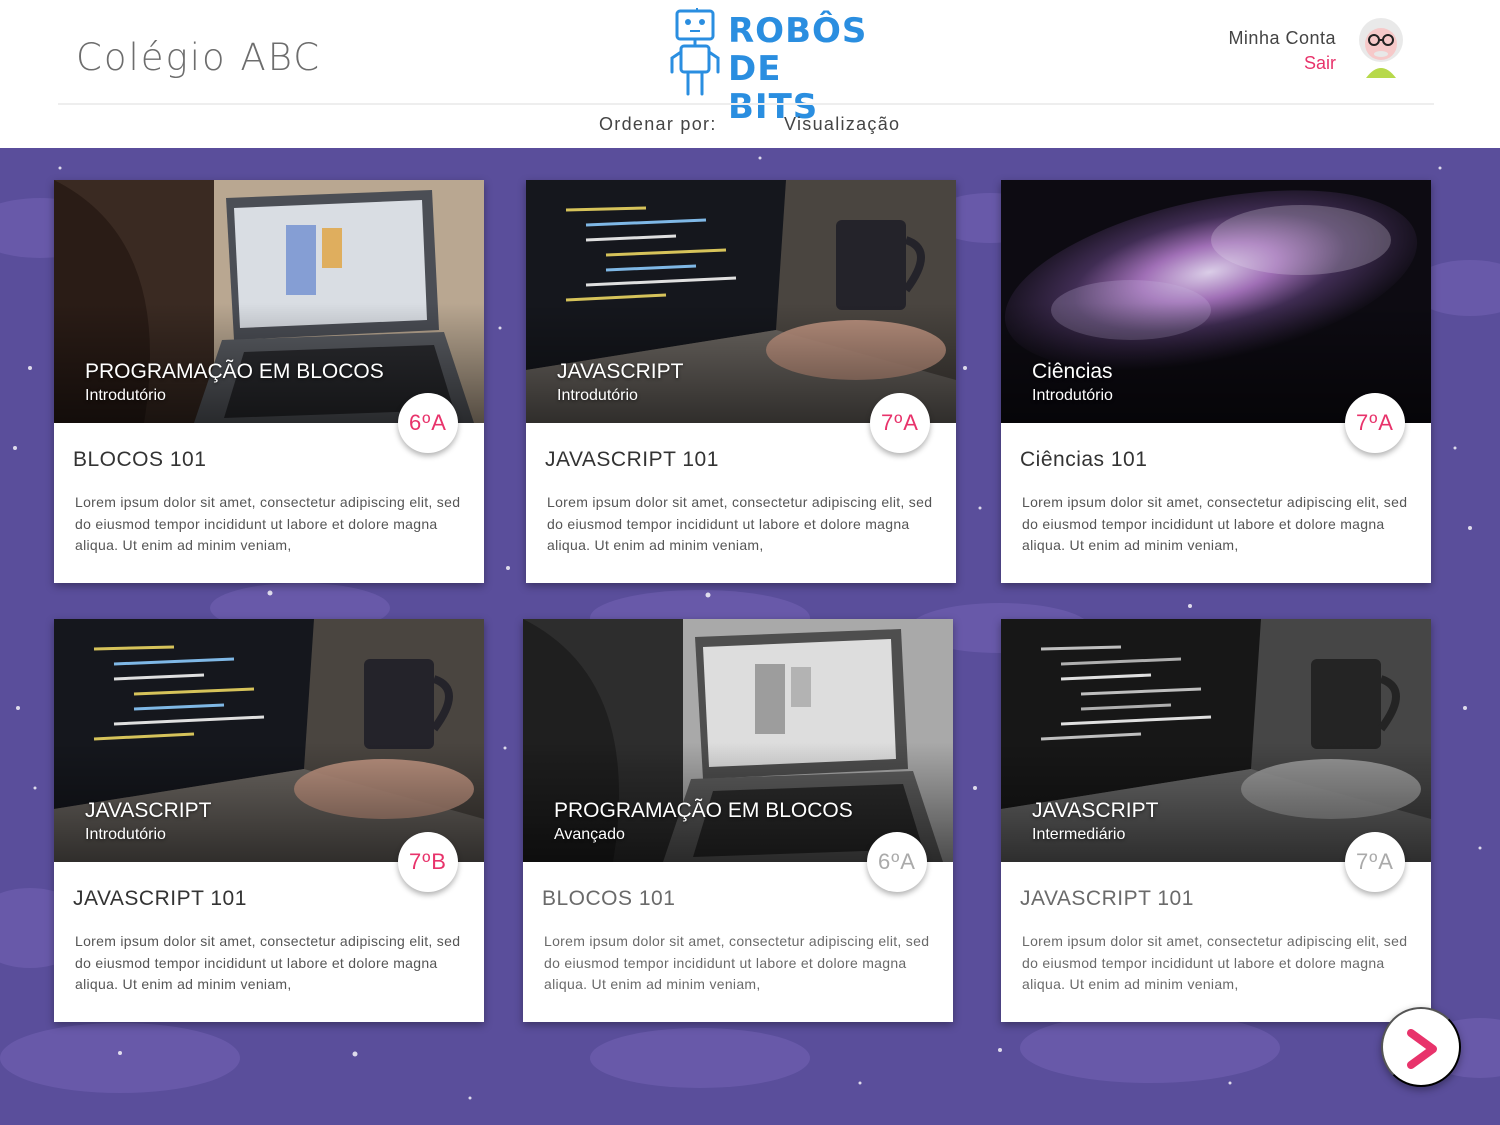 The width and height of the screenshot is (1500, 1125). I want to click on course-image: JAVASCRIPT Intermediário, so click(1216, 740).